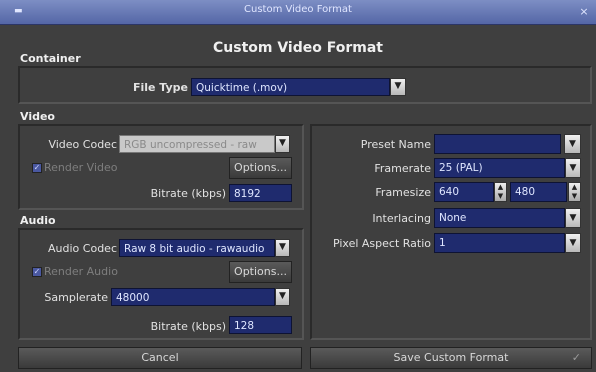 Image resolution: width=596 pixels, height=372 pixels. I want to click on samplerate-label: Samplerate, so click(76, 297).